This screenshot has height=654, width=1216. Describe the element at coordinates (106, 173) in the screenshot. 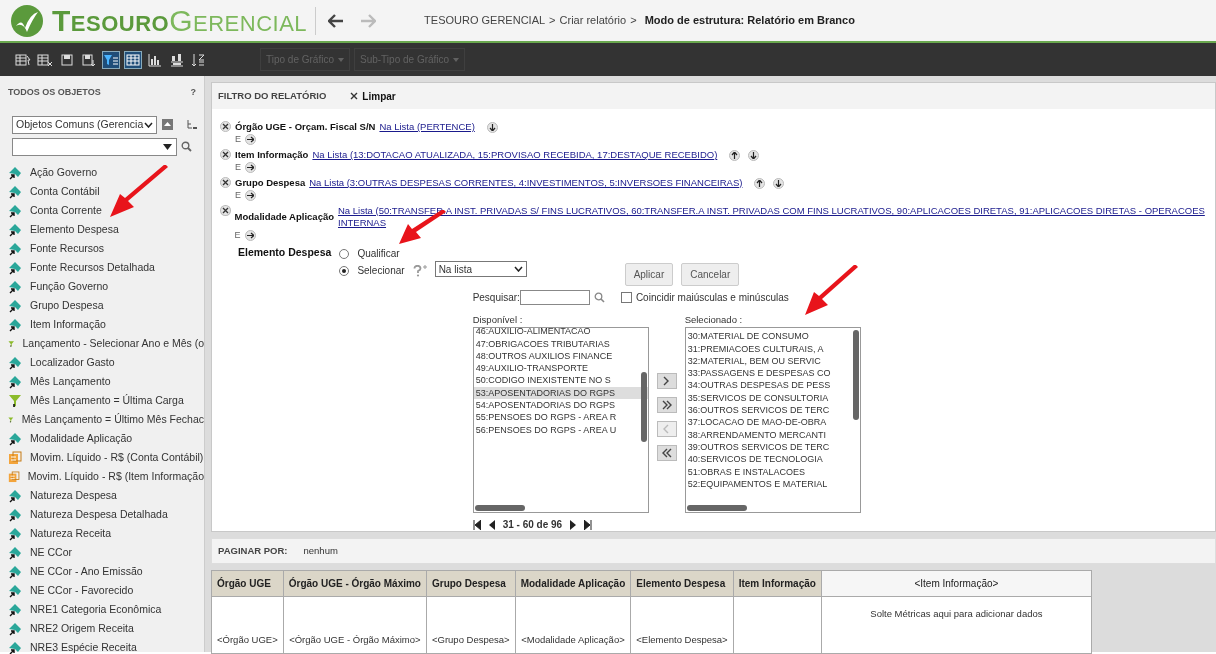

I see `sidebar-item: Ação Governo` at that location.